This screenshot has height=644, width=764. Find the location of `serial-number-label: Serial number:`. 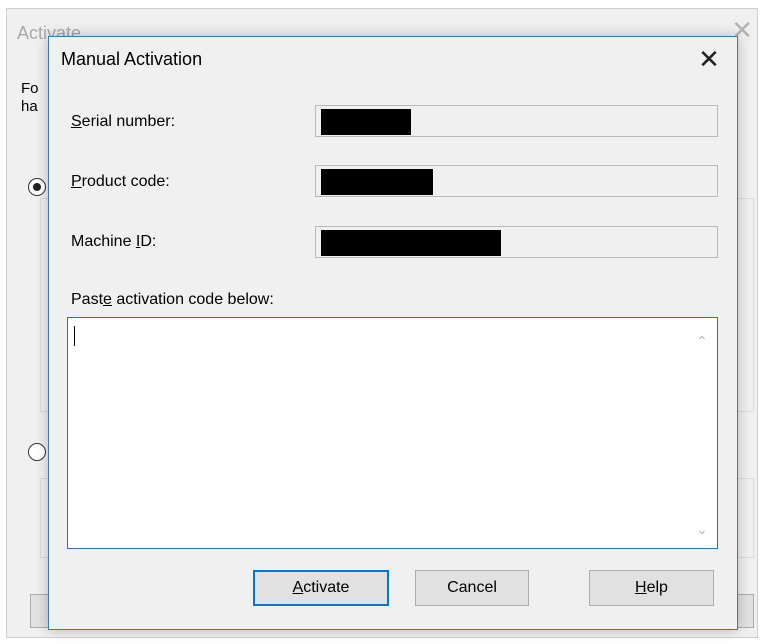

serial-number-label: Serial number: is located at coordinates (123, 121).